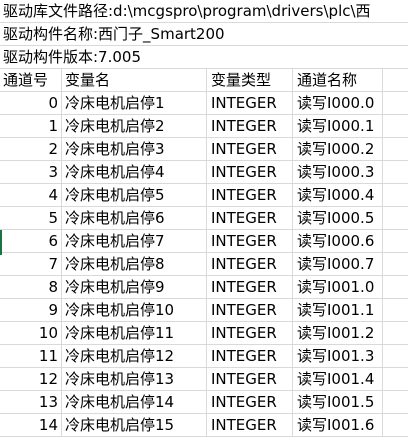 The height and width of the screenshot is (446, 408). I want to click on variable-name-cell: 冷床电机启停3, so click(134, 149).